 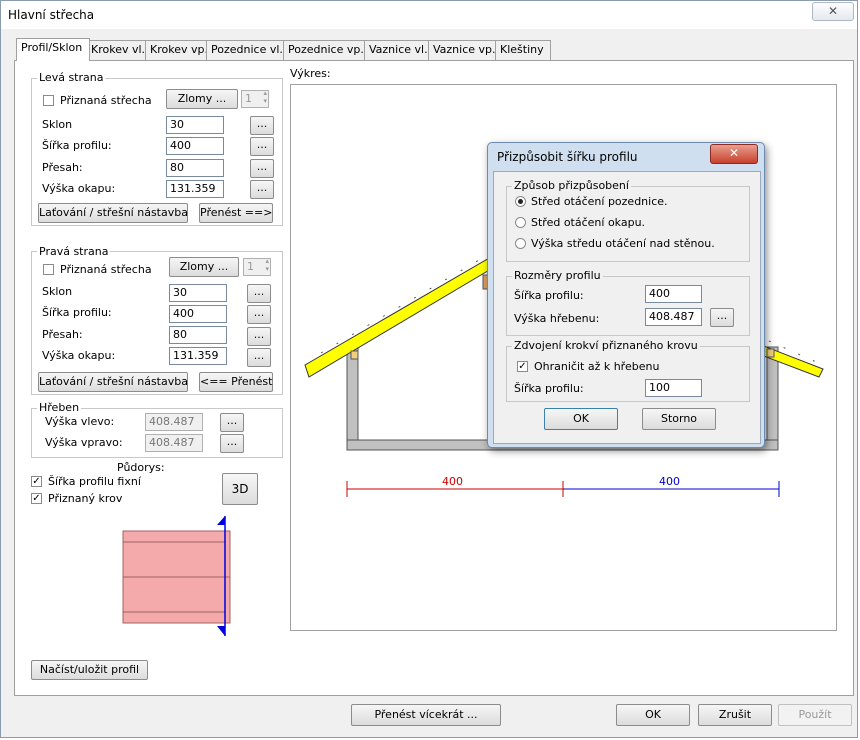 What do you see at coordinates (673, 294) in the screenshot?
I see `dialog-width-input: 400` at bounding box center [673, 294].